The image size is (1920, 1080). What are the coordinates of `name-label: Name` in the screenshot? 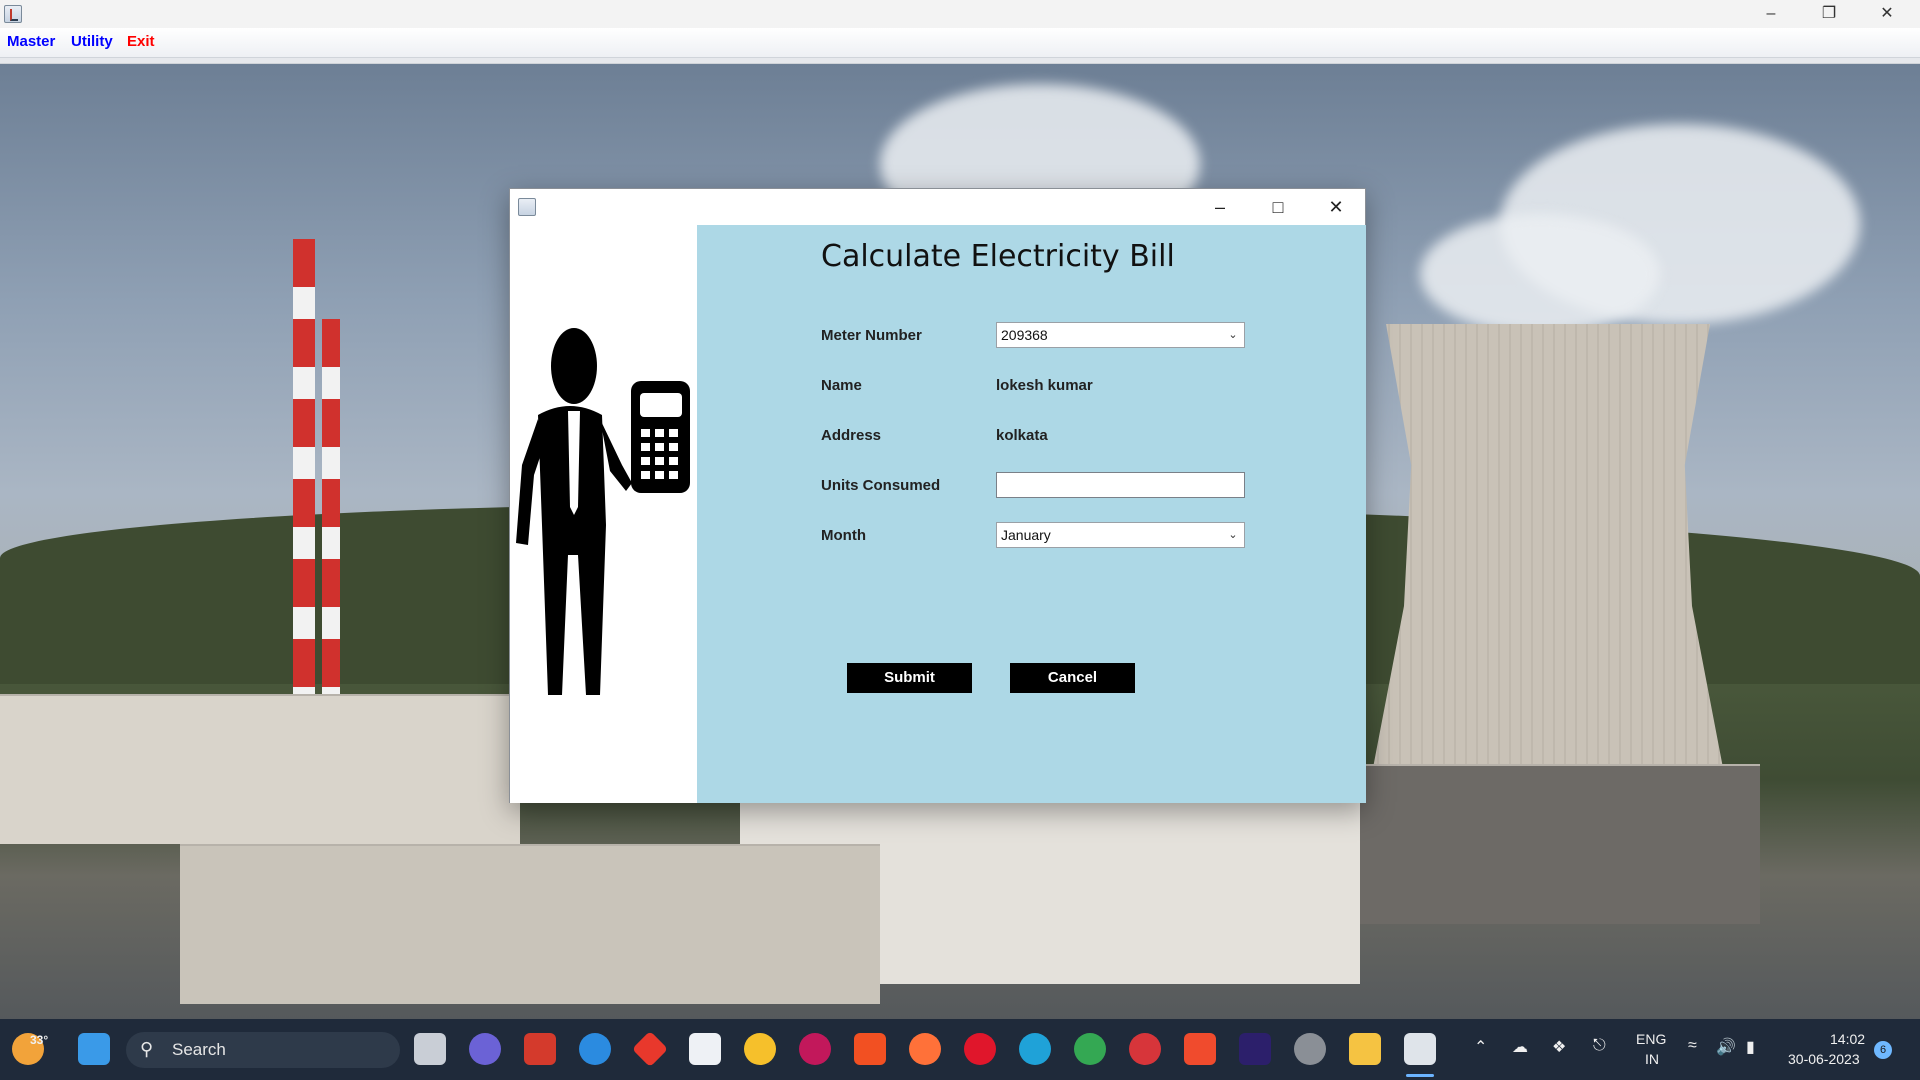 It's located at (841, 385).